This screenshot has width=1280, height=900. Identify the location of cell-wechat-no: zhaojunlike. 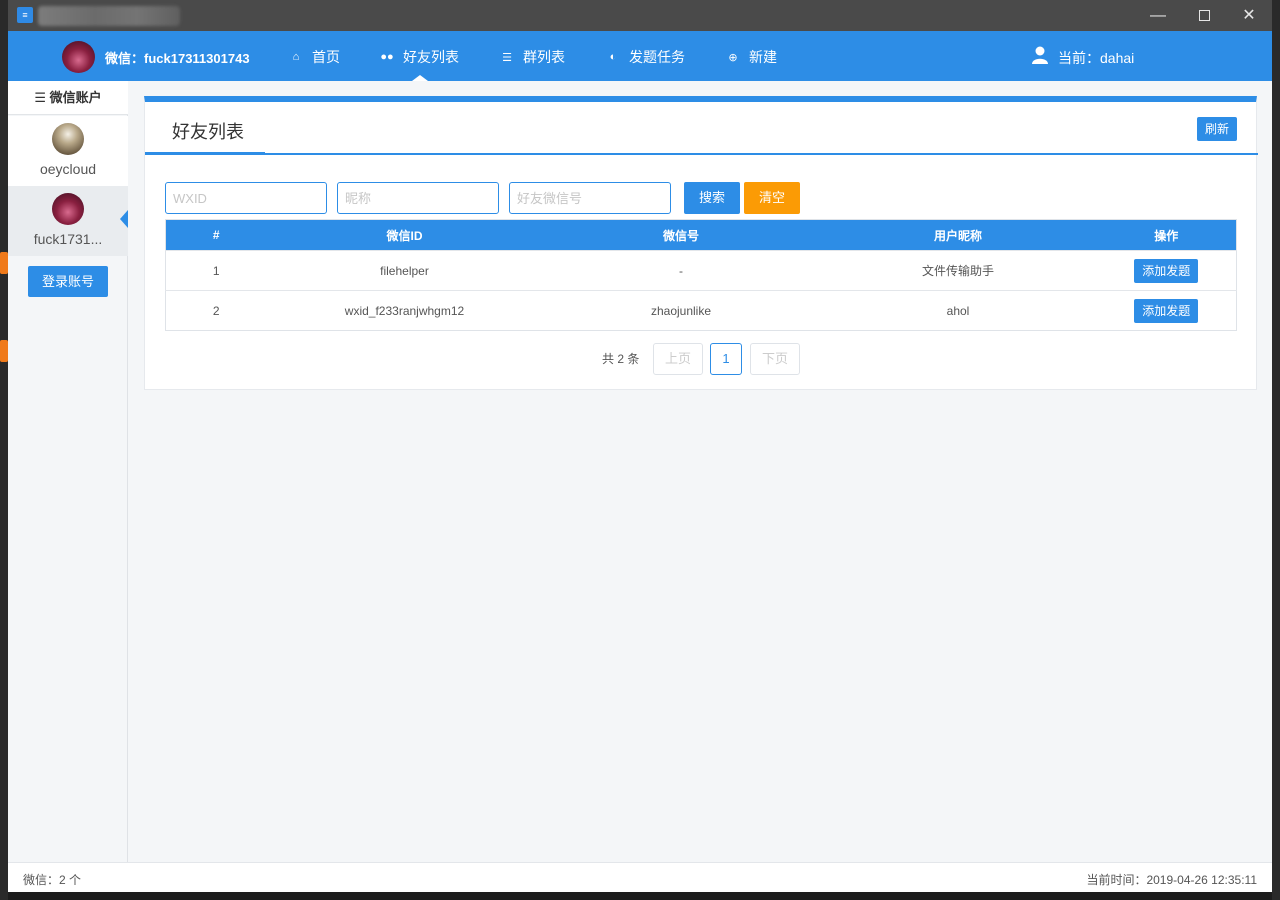
(681, 310).